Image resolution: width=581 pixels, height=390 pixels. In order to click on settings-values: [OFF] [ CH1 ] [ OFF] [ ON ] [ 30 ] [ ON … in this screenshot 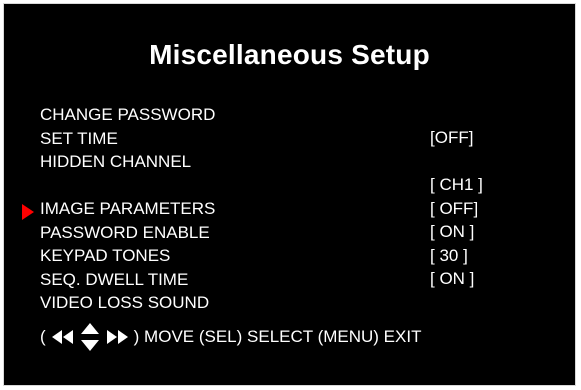, I will do `click(456, 208)`.